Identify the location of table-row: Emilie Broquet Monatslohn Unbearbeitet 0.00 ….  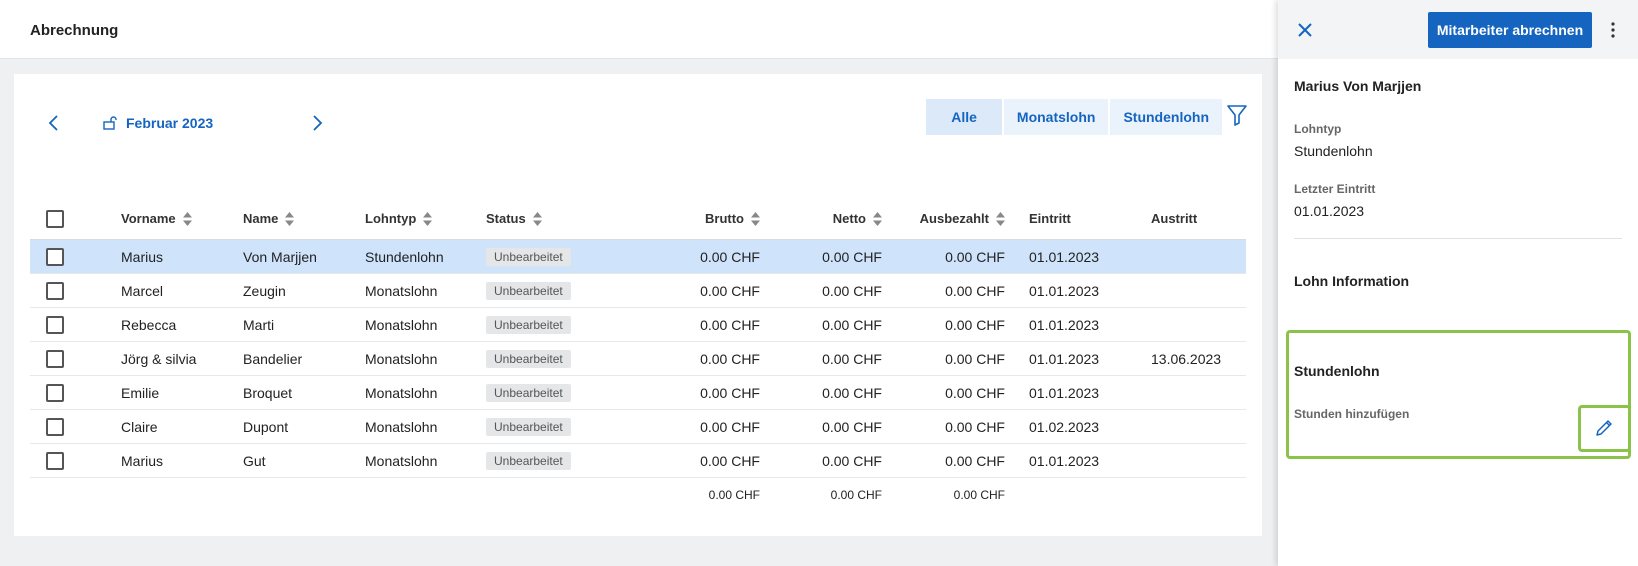
(638, 393).